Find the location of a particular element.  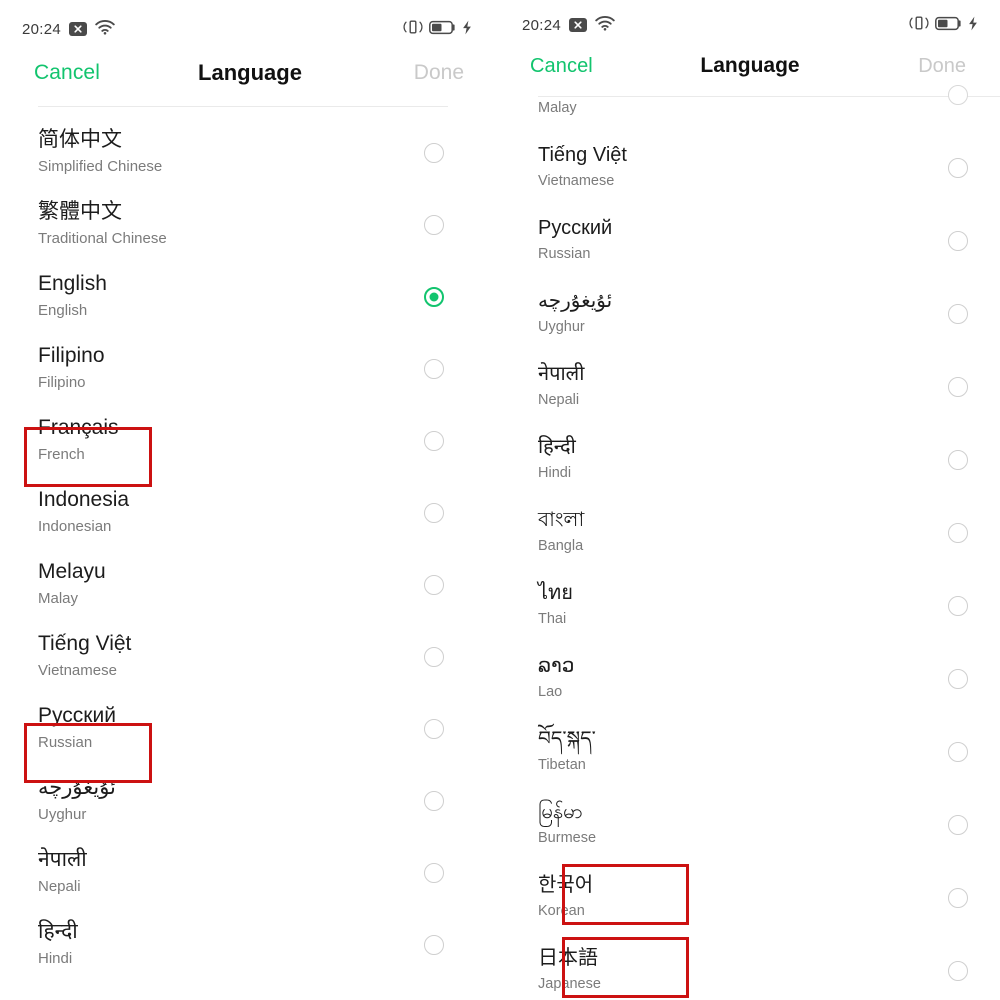

language-row-texts: 한국어 Korean is located at coordinates (565, 897).